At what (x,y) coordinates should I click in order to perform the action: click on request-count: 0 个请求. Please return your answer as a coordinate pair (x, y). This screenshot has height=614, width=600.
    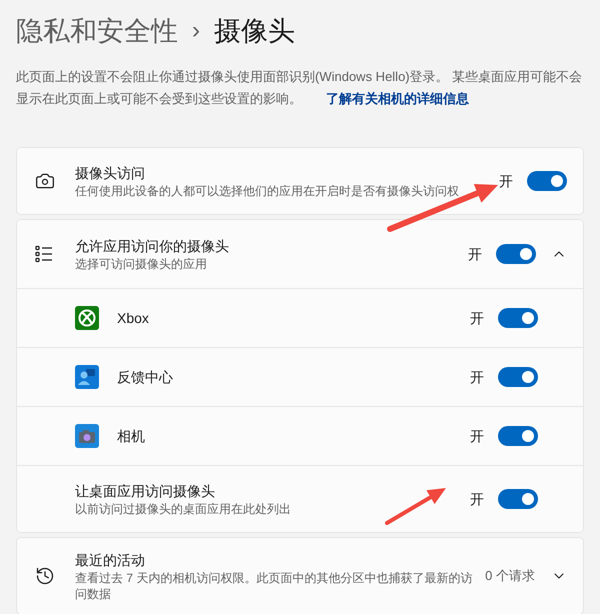
    Looking at the image, I should click on (510, 576).